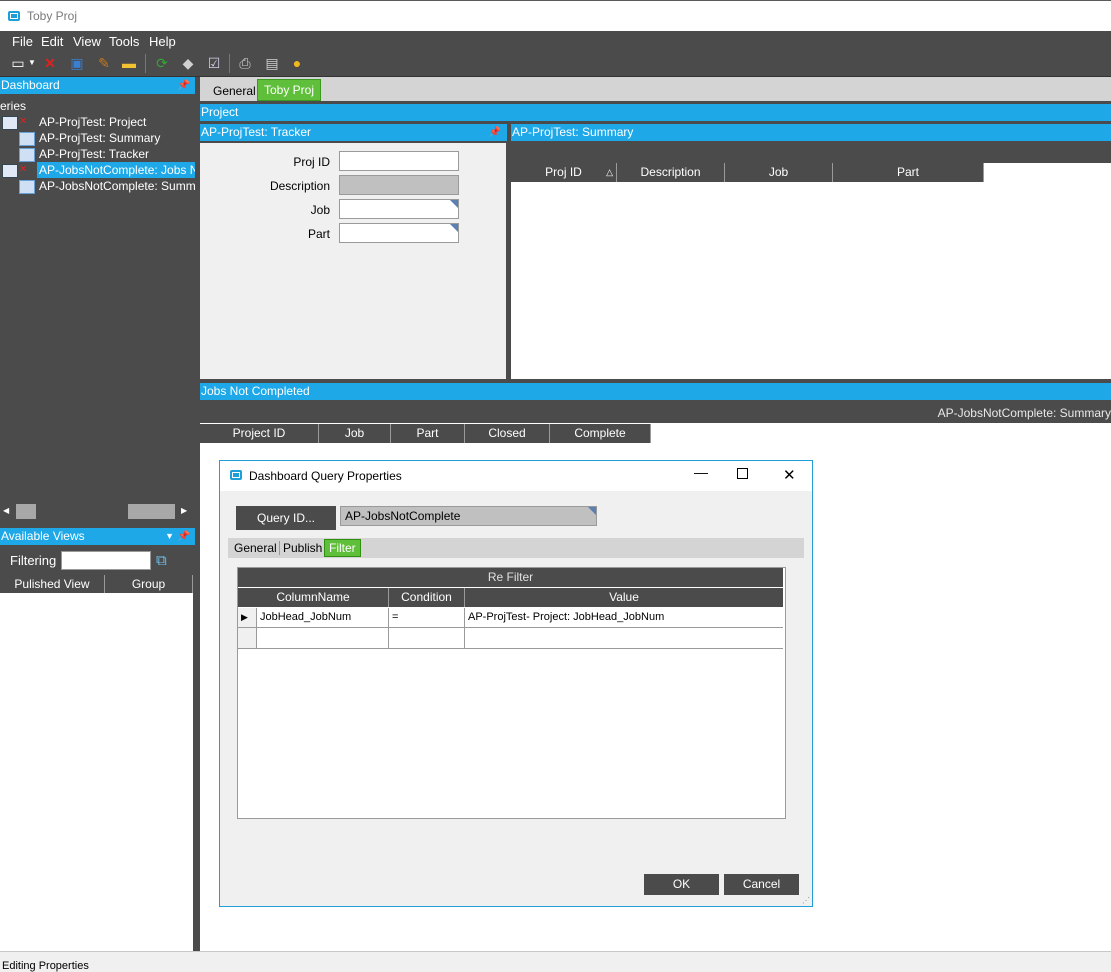 Image resolution: width=1111 pixels, height=972 pixels. What do you see at coordinates (624, 597) in the screenshot?
I see `filter-column-value: Value` at bounding box center [624, 597].